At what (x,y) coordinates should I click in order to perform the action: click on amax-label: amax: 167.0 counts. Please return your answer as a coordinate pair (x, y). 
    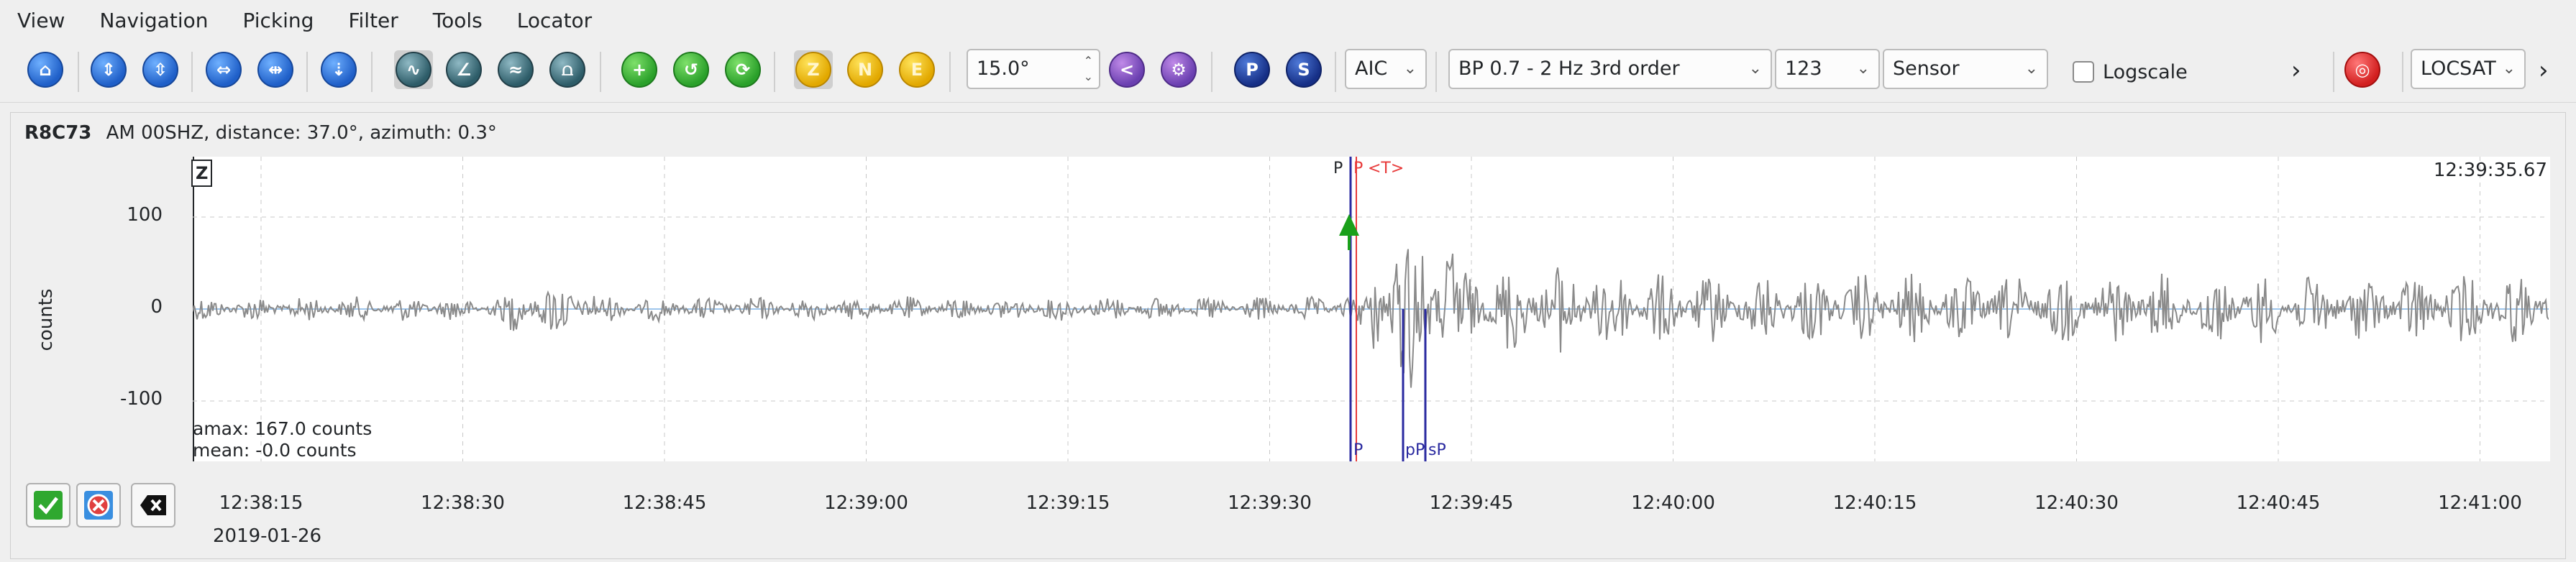
    Looking at the image, I should click on (283, 429).